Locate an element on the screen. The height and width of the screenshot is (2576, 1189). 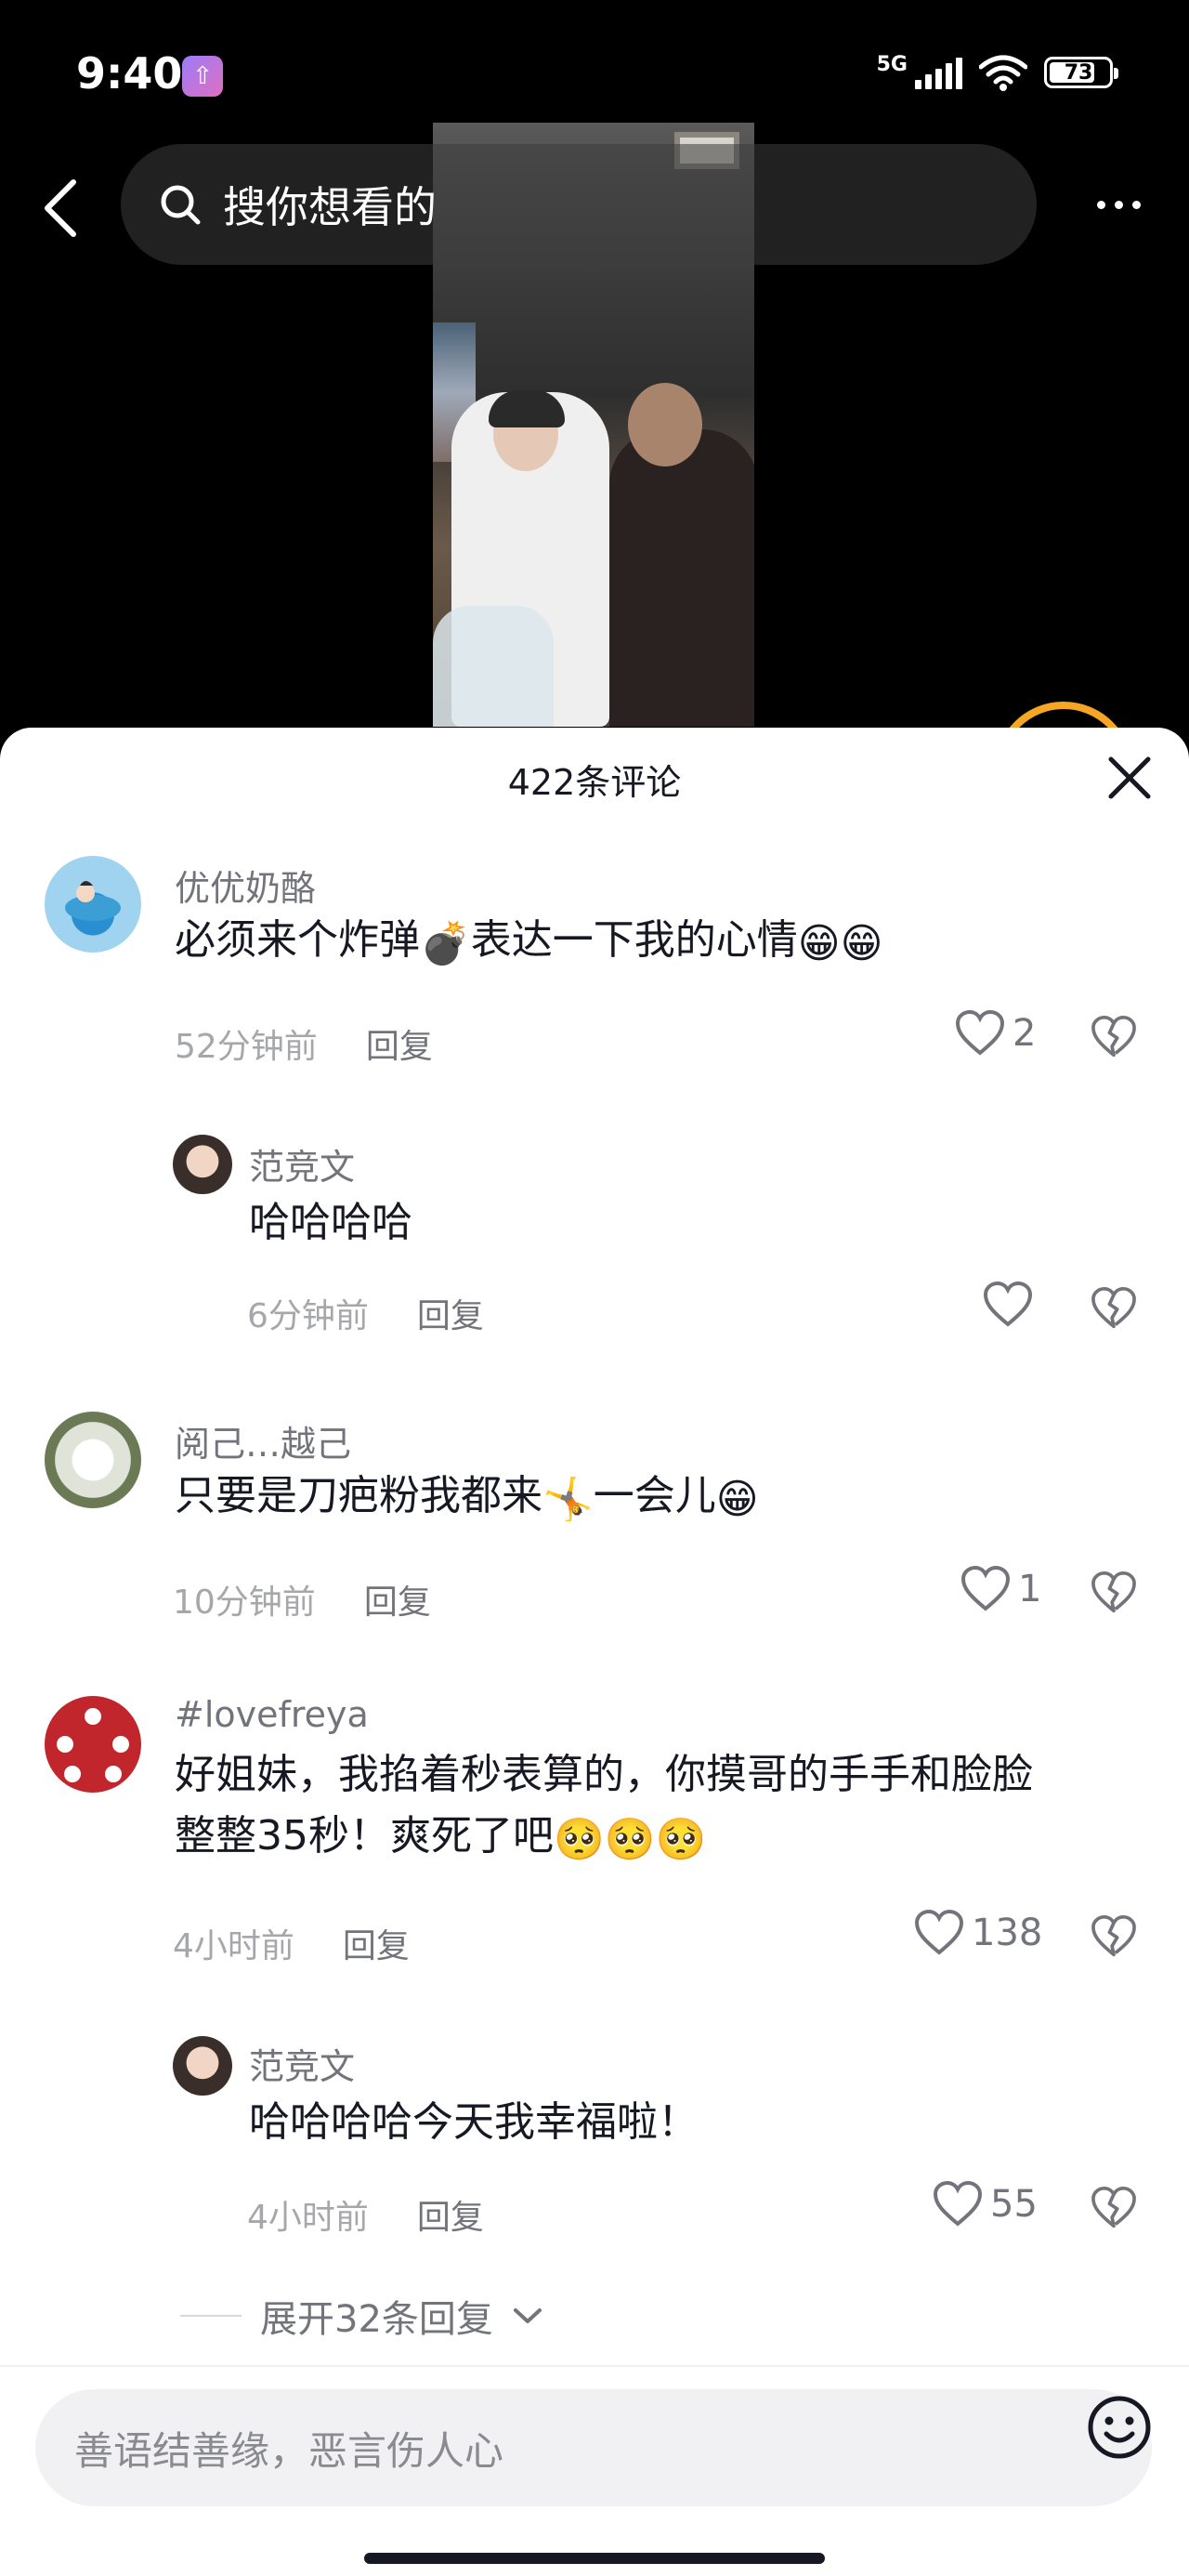
pleading-emoji: 🥺🥺🥺 is located at coordinates (630, 1839).